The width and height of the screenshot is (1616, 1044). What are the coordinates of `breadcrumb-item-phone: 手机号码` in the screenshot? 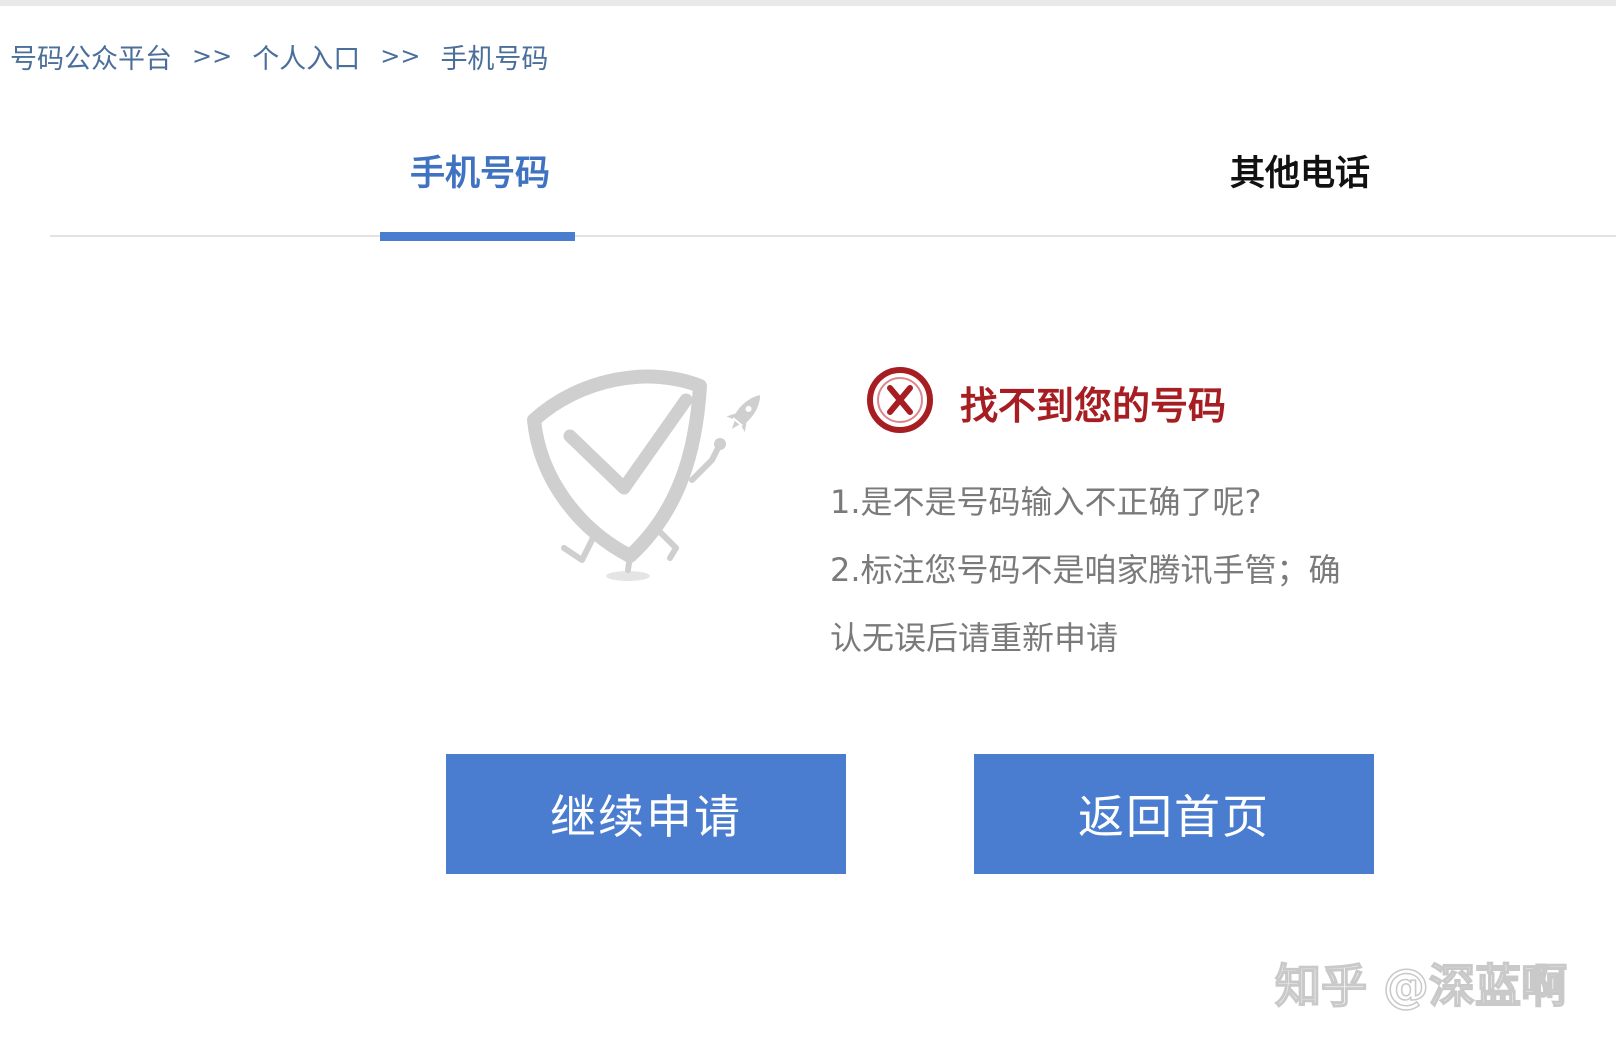 It's located at (494, 59).